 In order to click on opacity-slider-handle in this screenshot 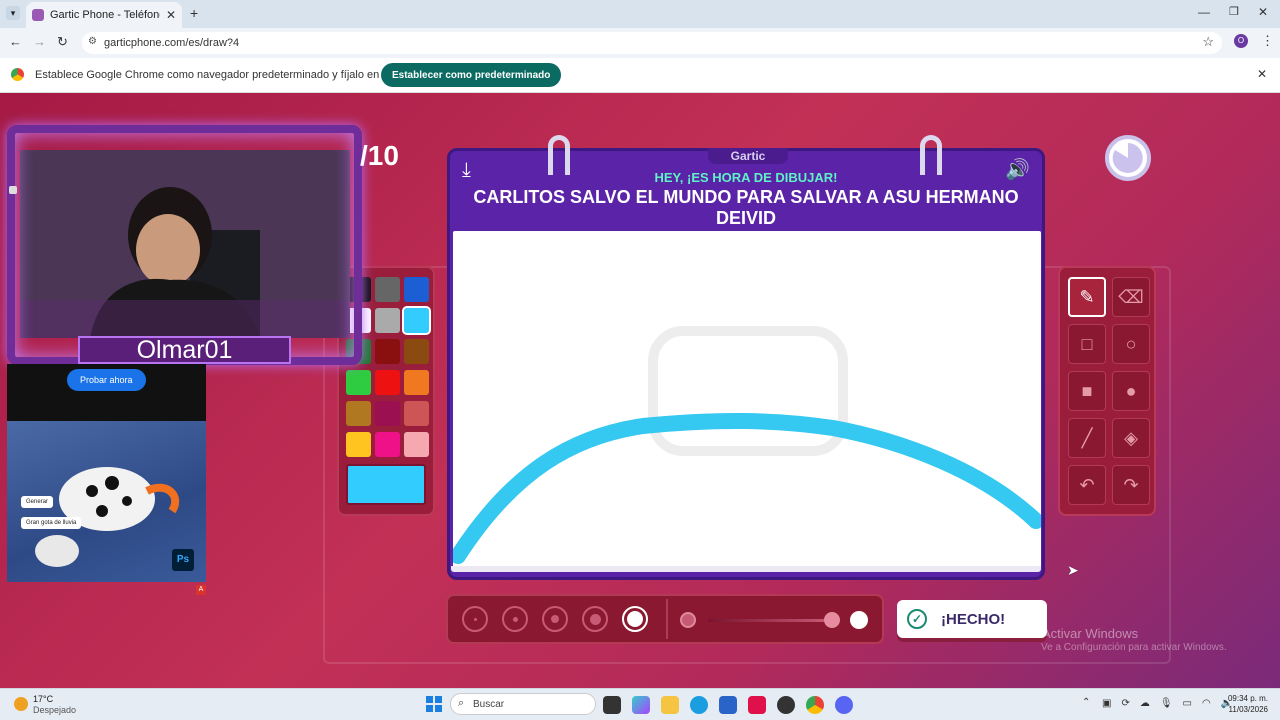, I will do `click(832, 620)`.